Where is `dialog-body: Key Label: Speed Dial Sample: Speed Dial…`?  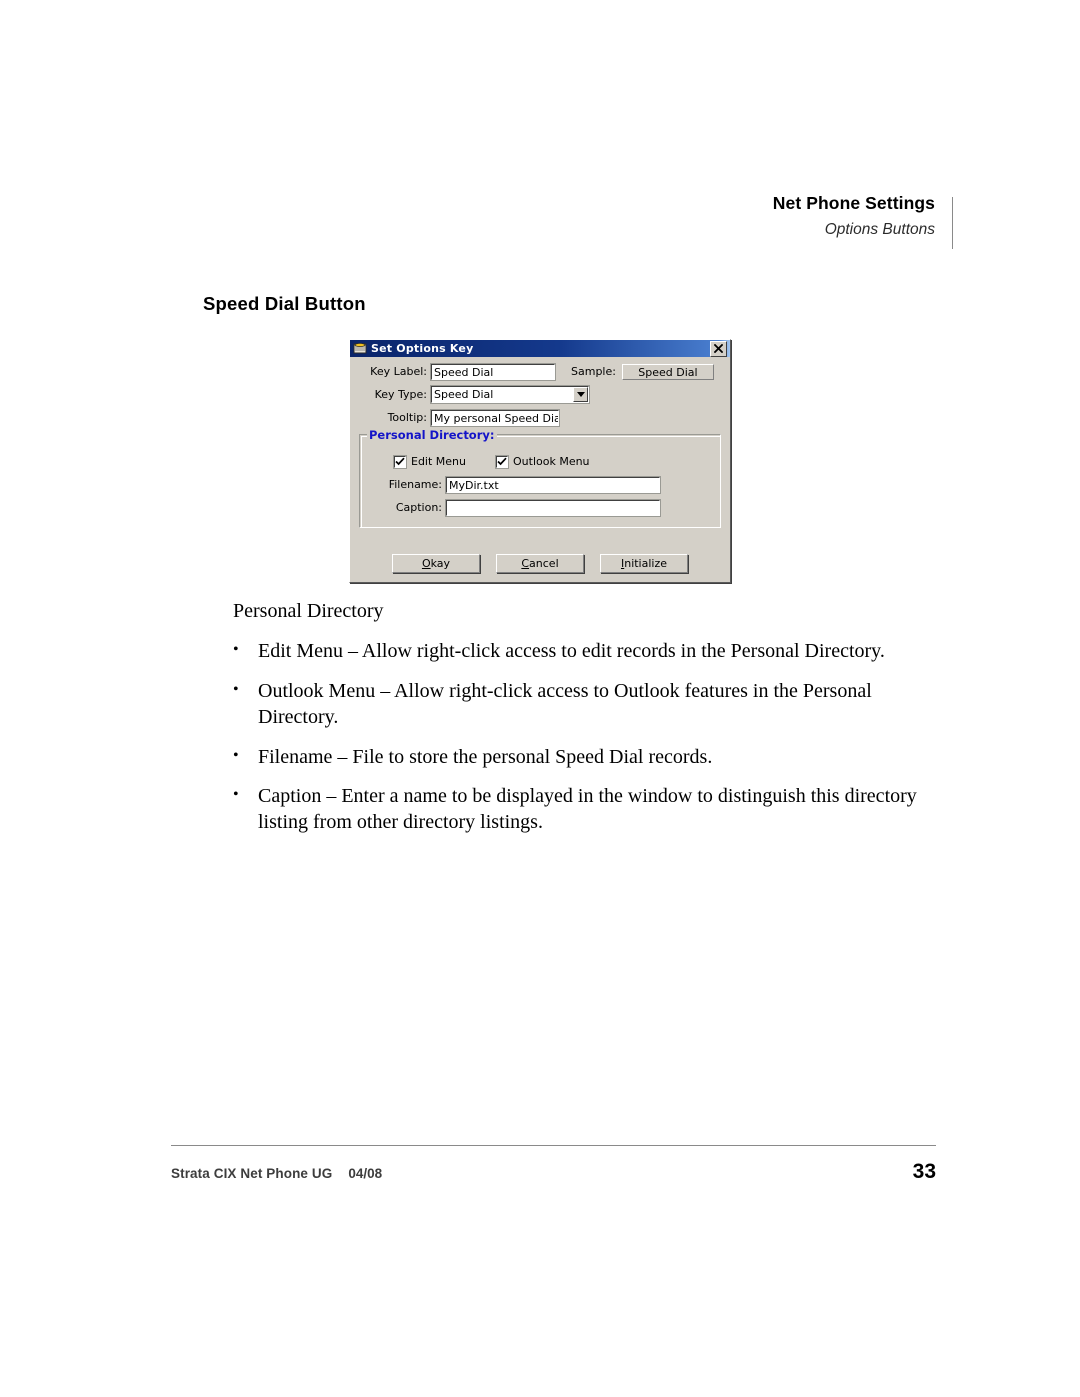 dialog-body: Key Label: Speed Dial Sample: Speed Dial… is located at coordinates (540, 469).